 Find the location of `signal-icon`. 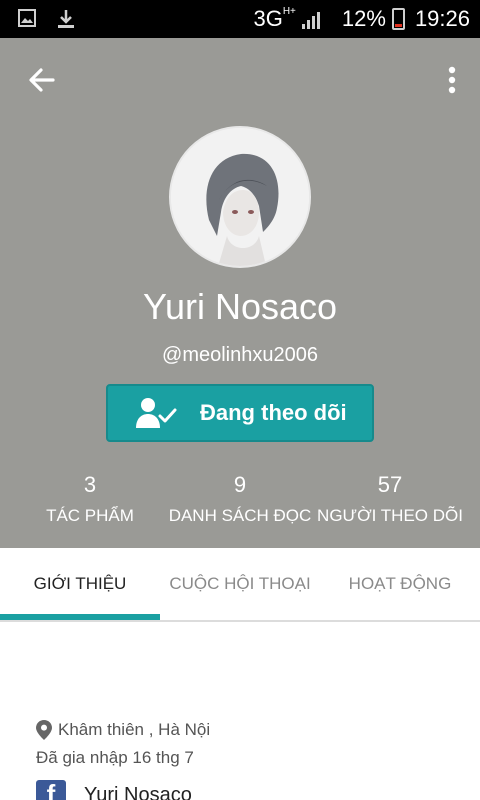

signal-icon is located at coordinates (310, 19).